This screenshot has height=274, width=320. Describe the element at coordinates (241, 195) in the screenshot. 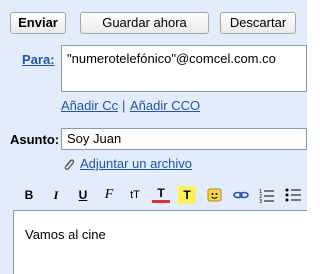

I see `link-icon` at that location.